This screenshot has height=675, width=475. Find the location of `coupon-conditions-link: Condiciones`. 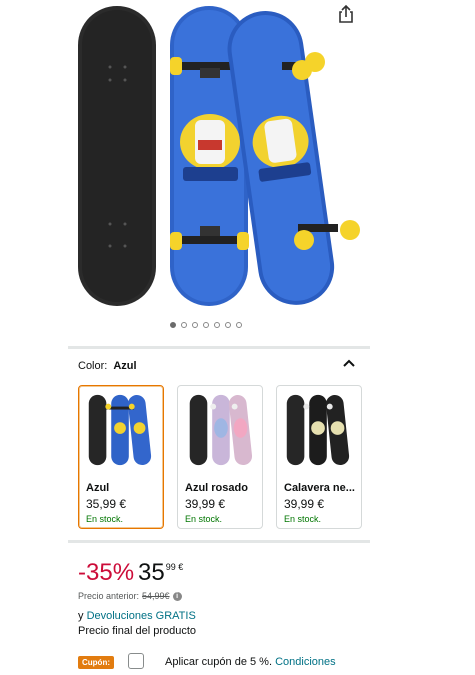

coupon-conditions-link: Condiciones is located at coordinates (305, 662).